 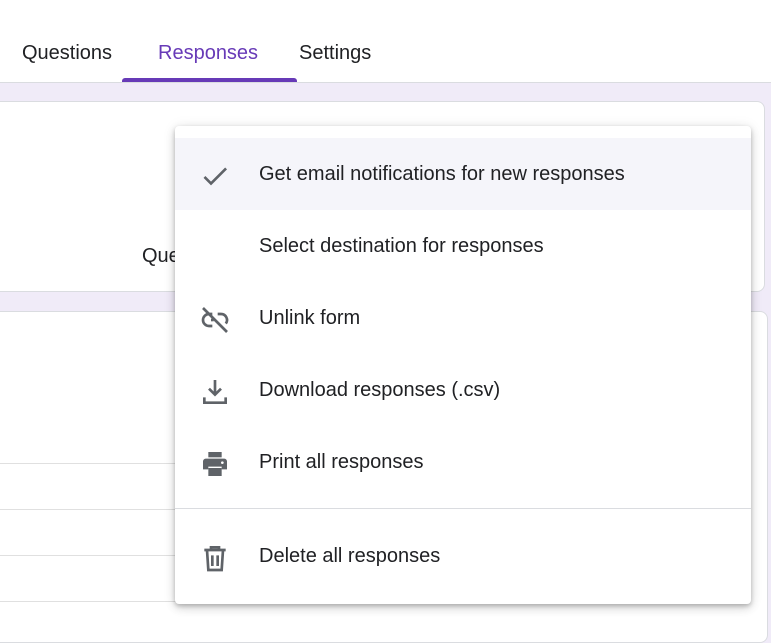 What do you see at coordinates (215, 464) in the screenshot?
I see `printer-icon` at bounding box center [215, 464].